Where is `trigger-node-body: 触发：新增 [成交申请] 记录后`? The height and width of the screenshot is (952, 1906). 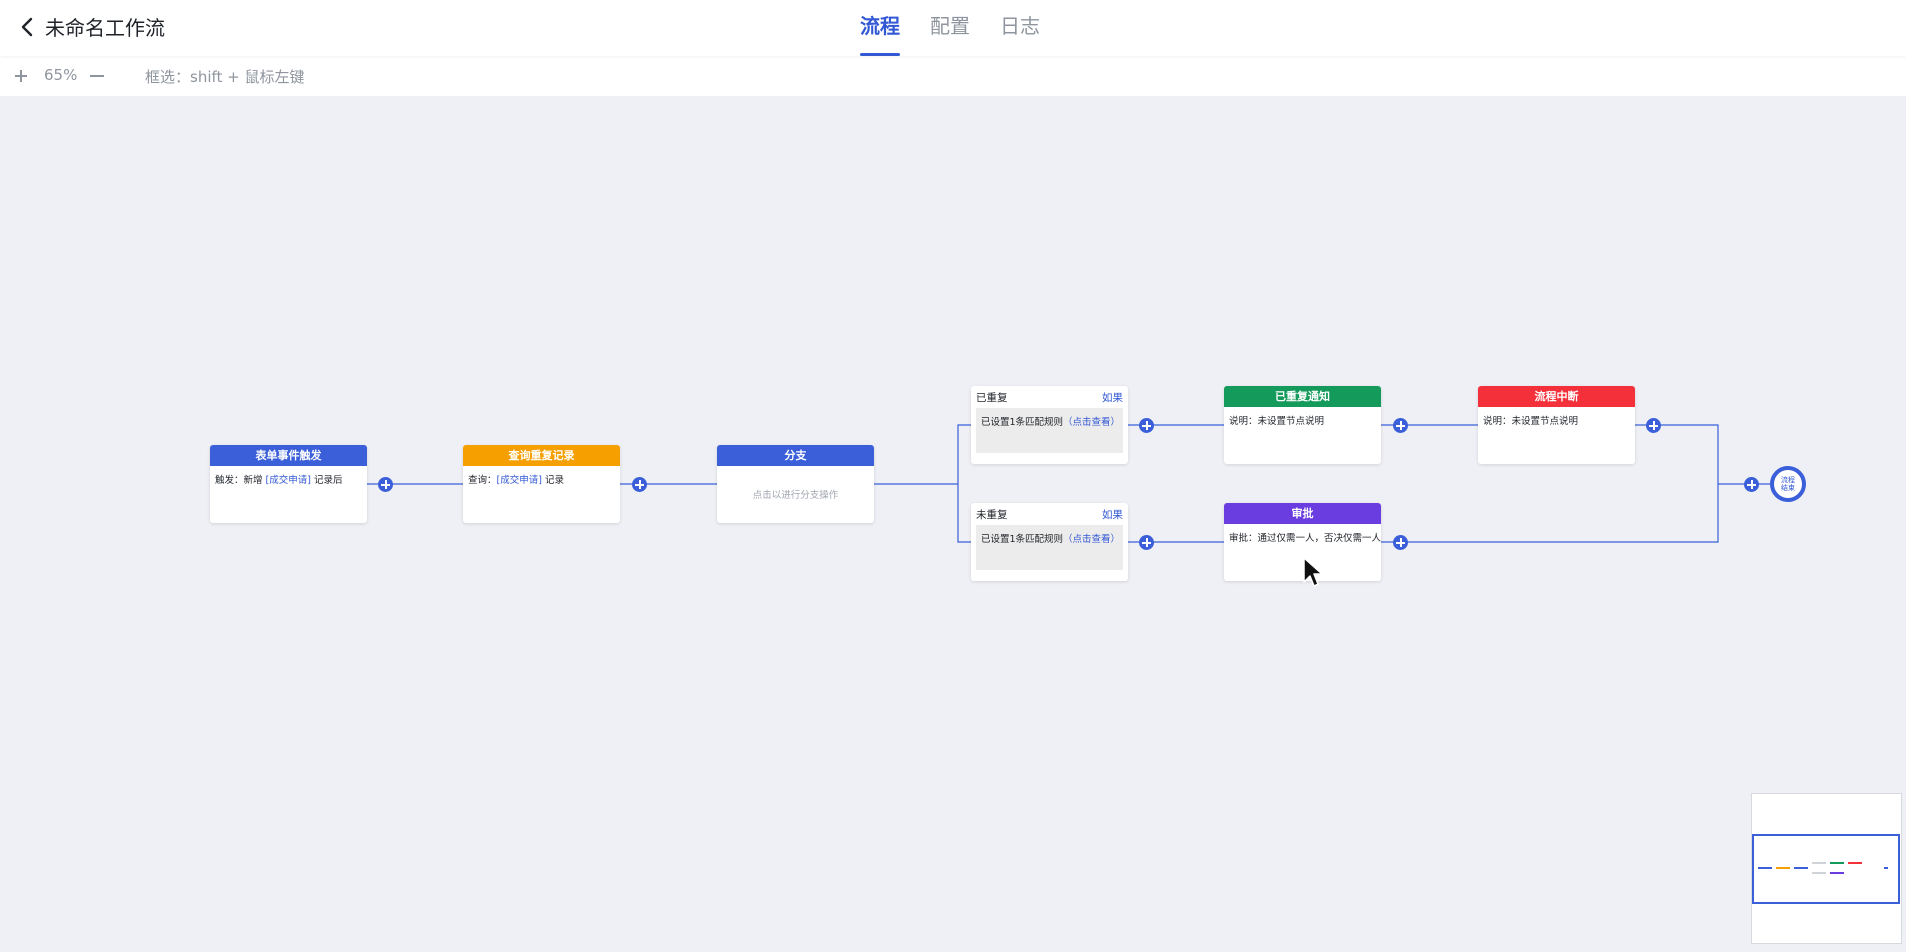 trigger-node-body: 触发：新增 [成交申请] 记录后 is located at coordinates (288, 479).